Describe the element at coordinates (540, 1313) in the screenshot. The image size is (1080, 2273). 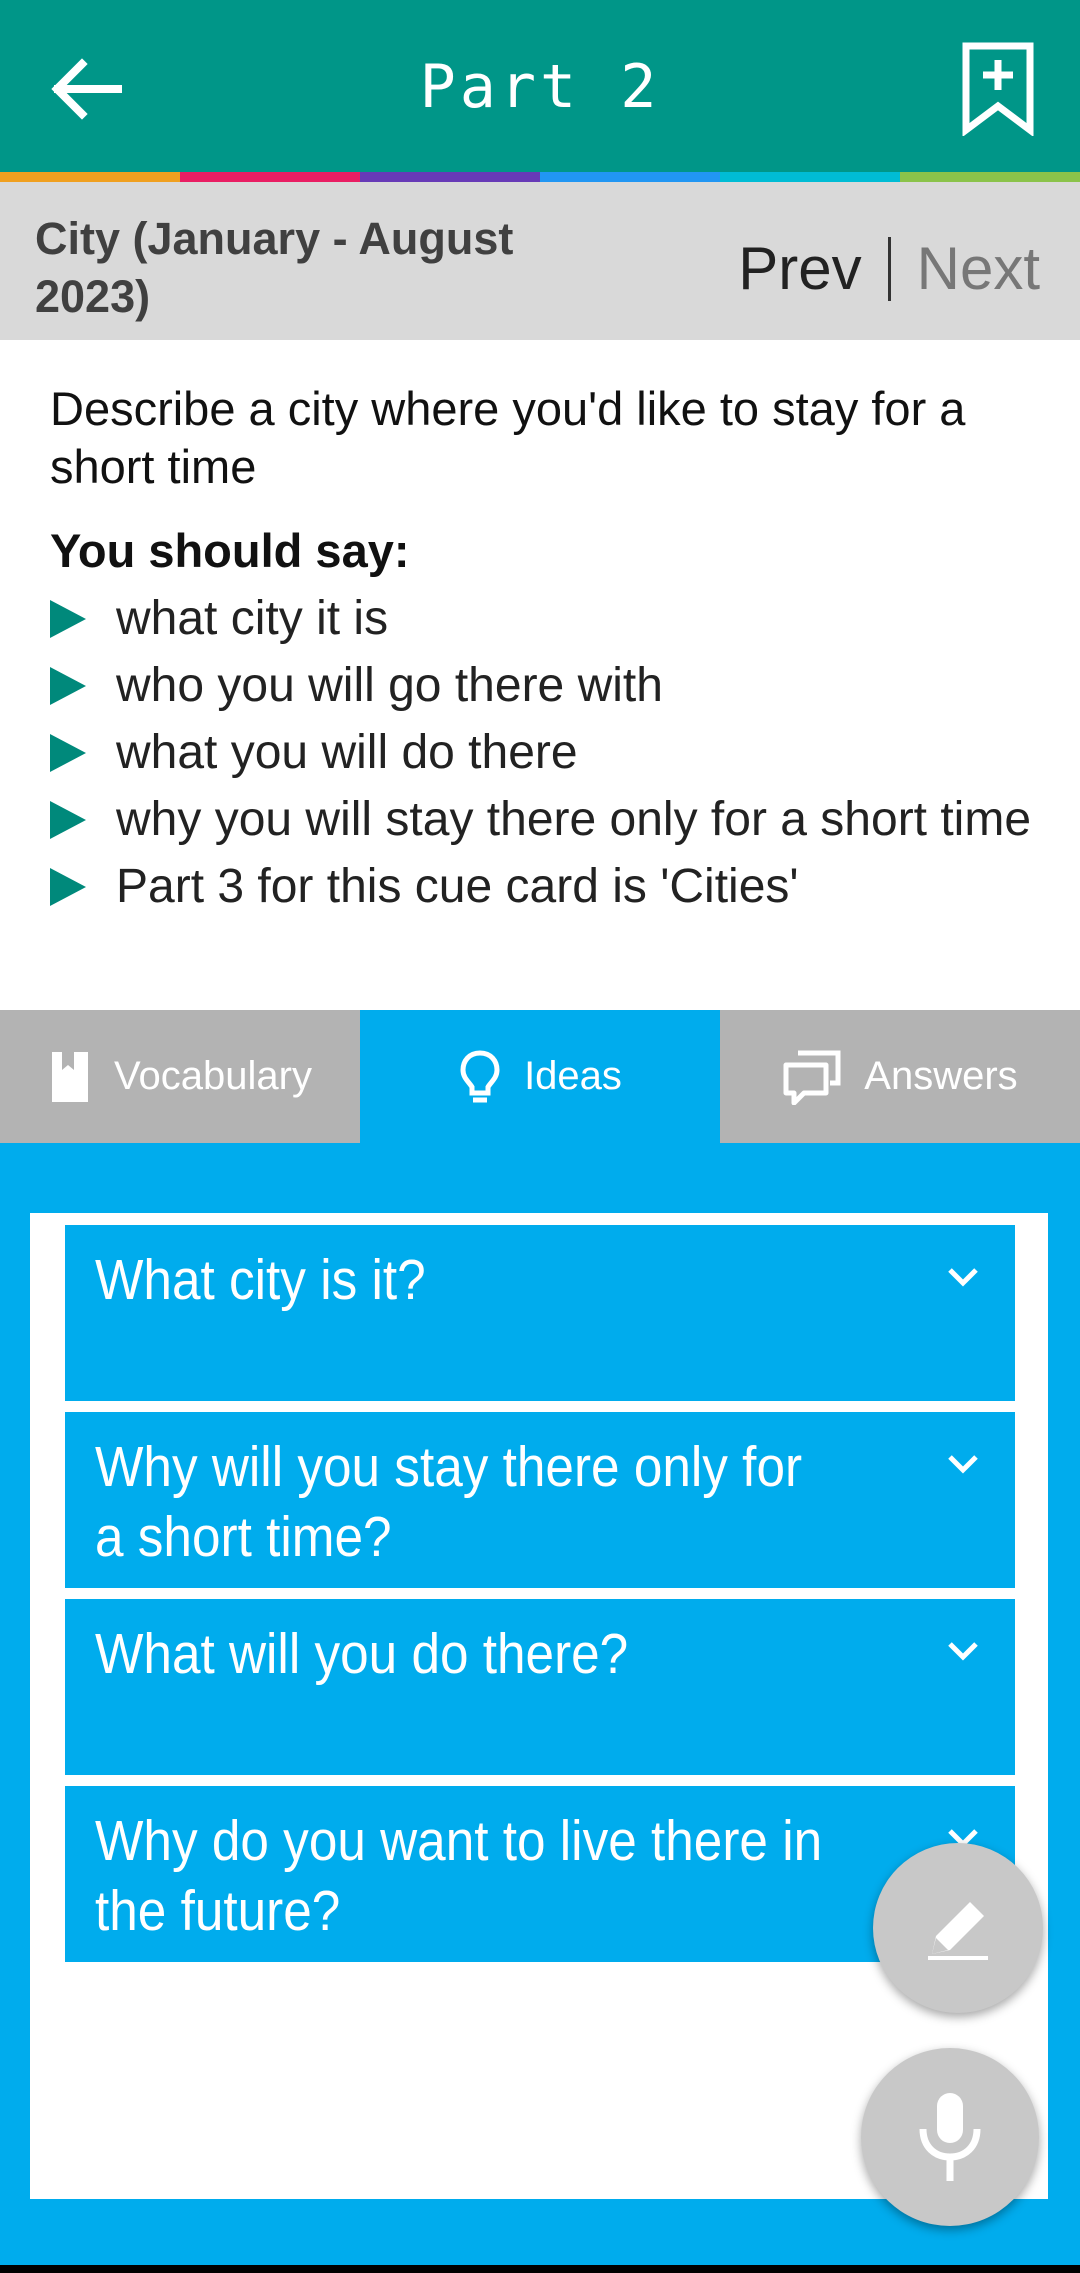
I see `accordion-item: What city is it?` at that location.